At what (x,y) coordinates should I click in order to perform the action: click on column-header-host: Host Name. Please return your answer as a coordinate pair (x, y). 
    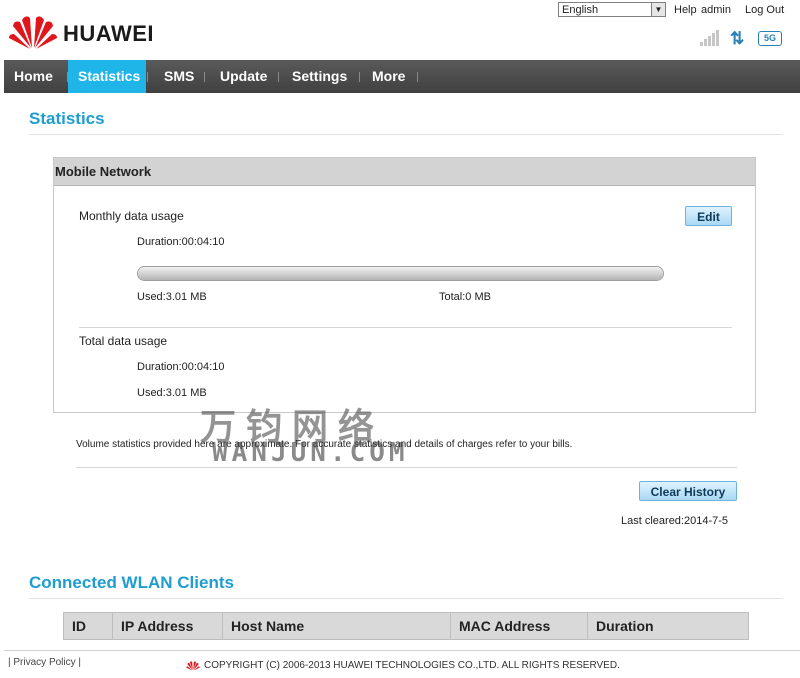
    Looking at the image, I should click on (337, 626).